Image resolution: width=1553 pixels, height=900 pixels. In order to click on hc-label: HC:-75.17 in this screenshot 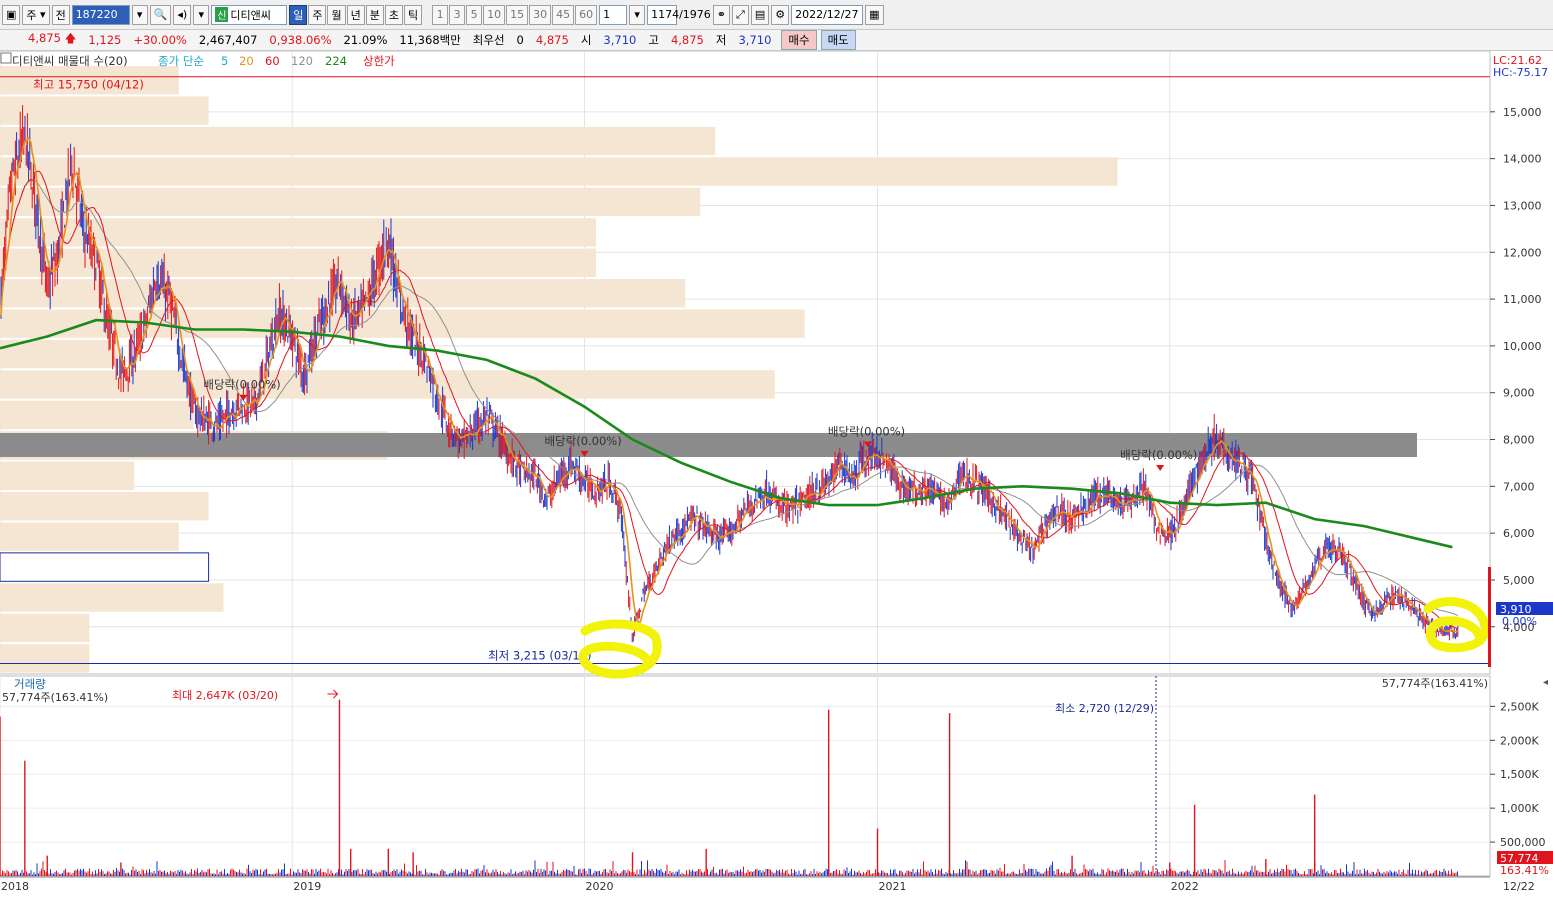, I will do `click(1520, 72)`.